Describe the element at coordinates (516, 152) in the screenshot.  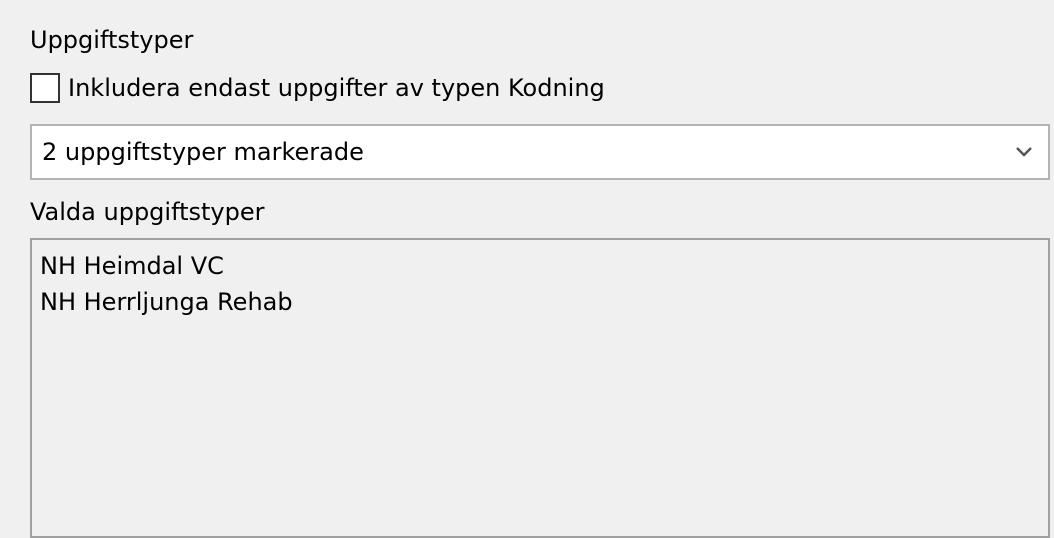
I see `task-types-dropdown-value: 2 uppgiftstyper markerade` at that location.